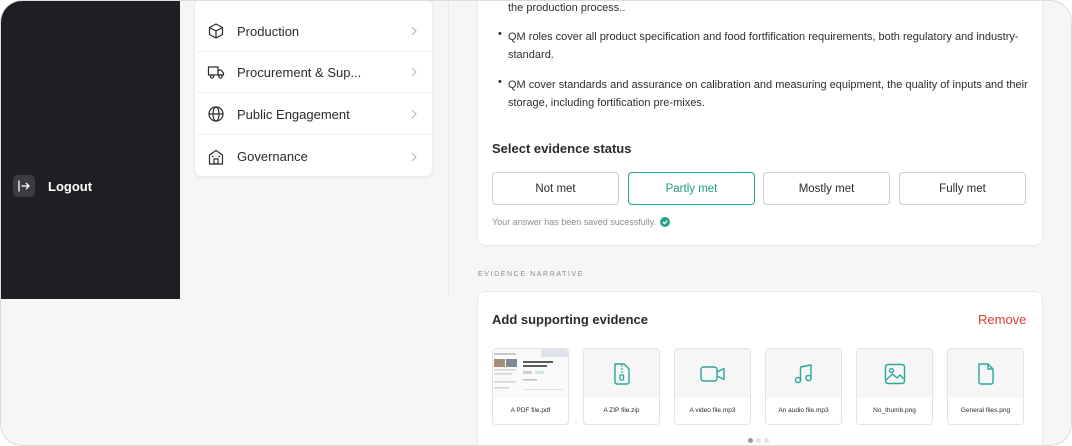  What do you see at coordinates (750, 440) in the screenshot?
I see `pager-dot-active` at bounding box center [750, 440].